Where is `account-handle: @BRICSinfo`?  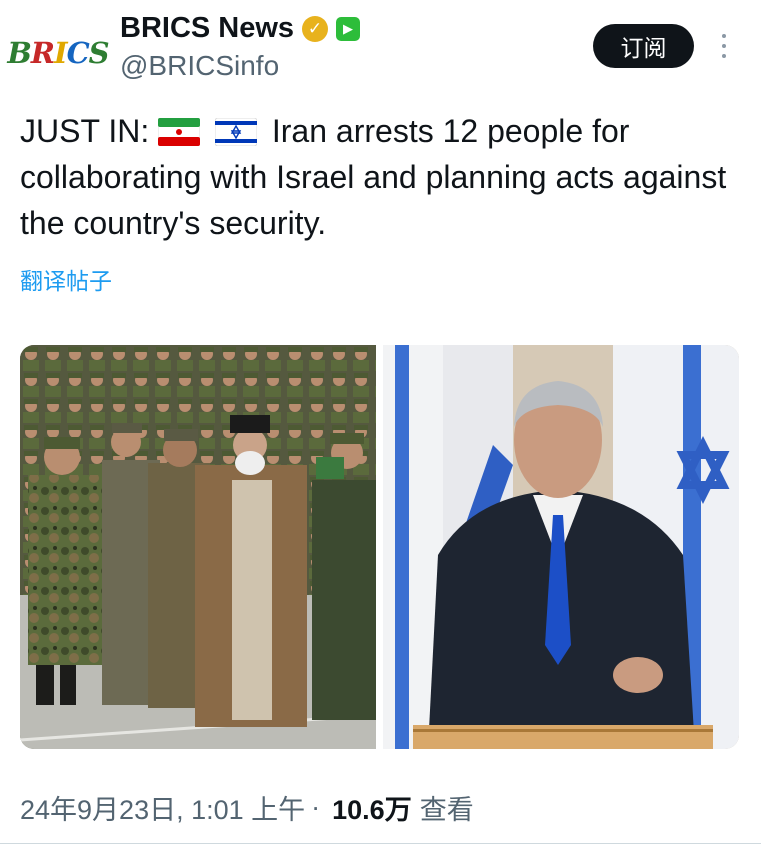 account-handle: @BRICSinfo is located at coordinates (199, 66).